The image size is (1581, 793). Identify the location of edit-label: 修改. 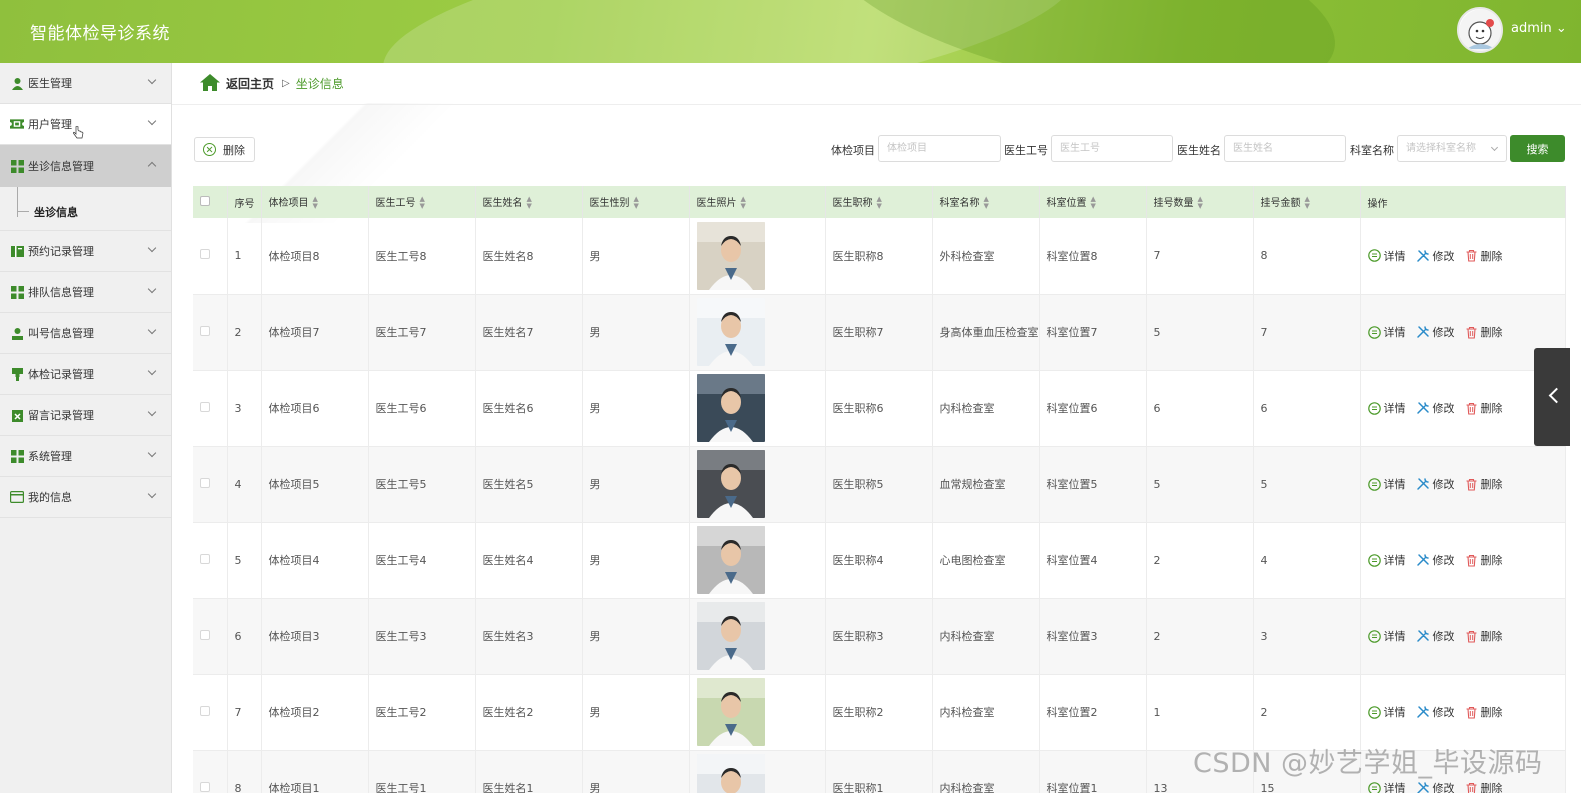
(1443, 332).